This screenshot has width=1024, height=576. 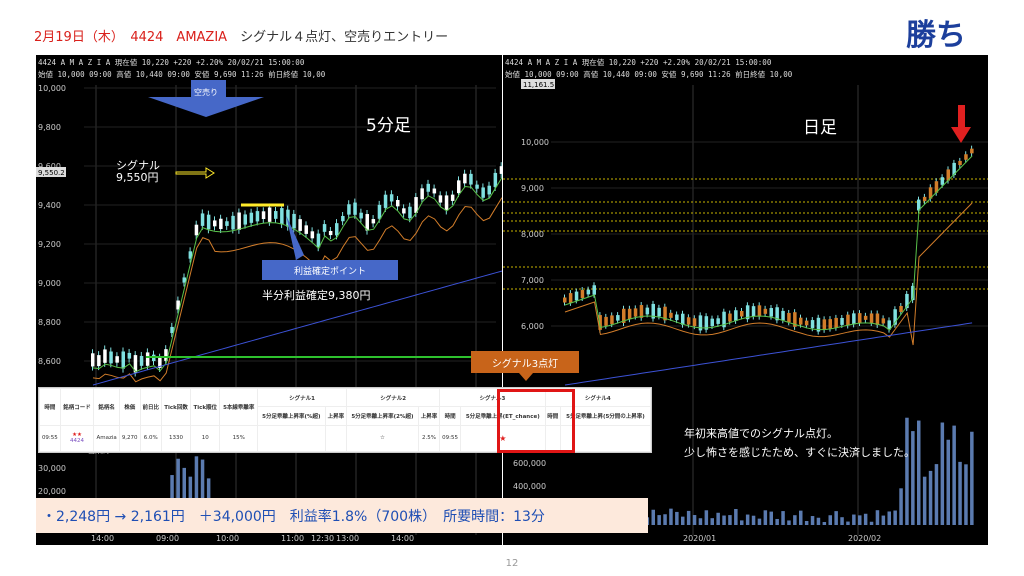 What do you see at coordinates (137, 177) in the screenshot?
I see `signal-price: 9,550円` at bounding box center [137, 177].